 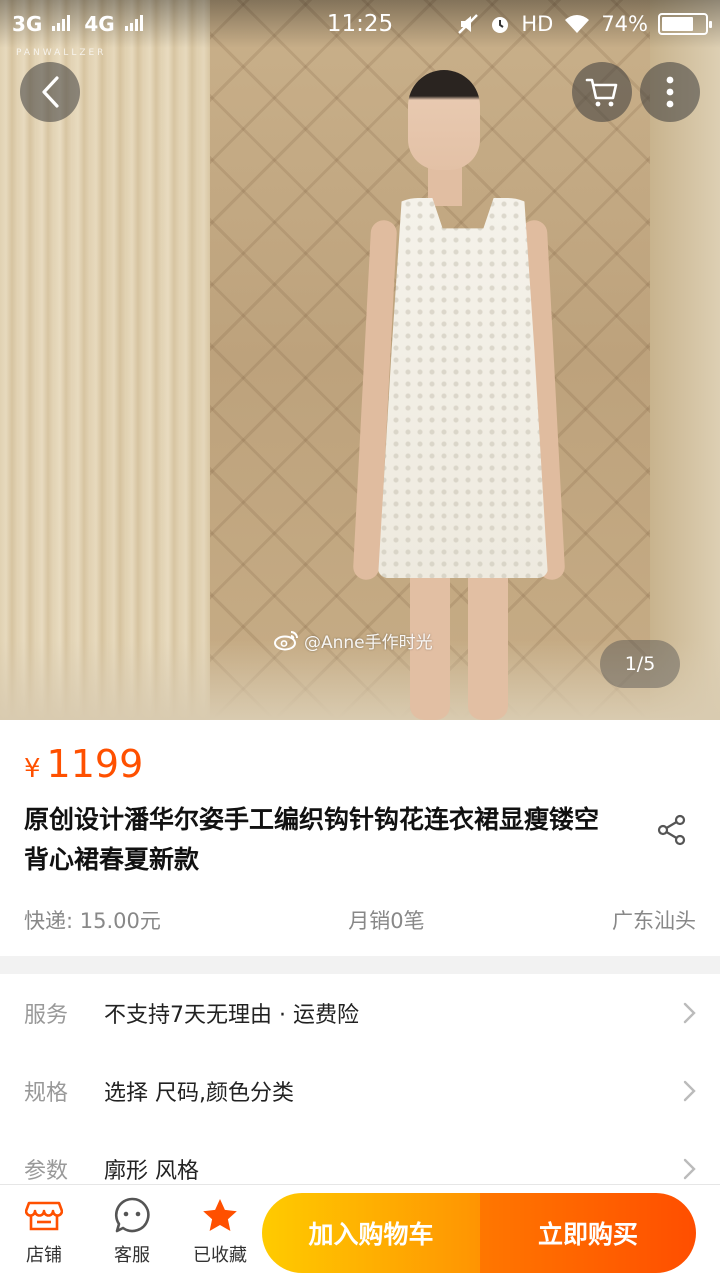 What do you see at coordinates (220, 1215) in the screenshot?
I see `star-filled-icon` at bounding box center [220, 1215].